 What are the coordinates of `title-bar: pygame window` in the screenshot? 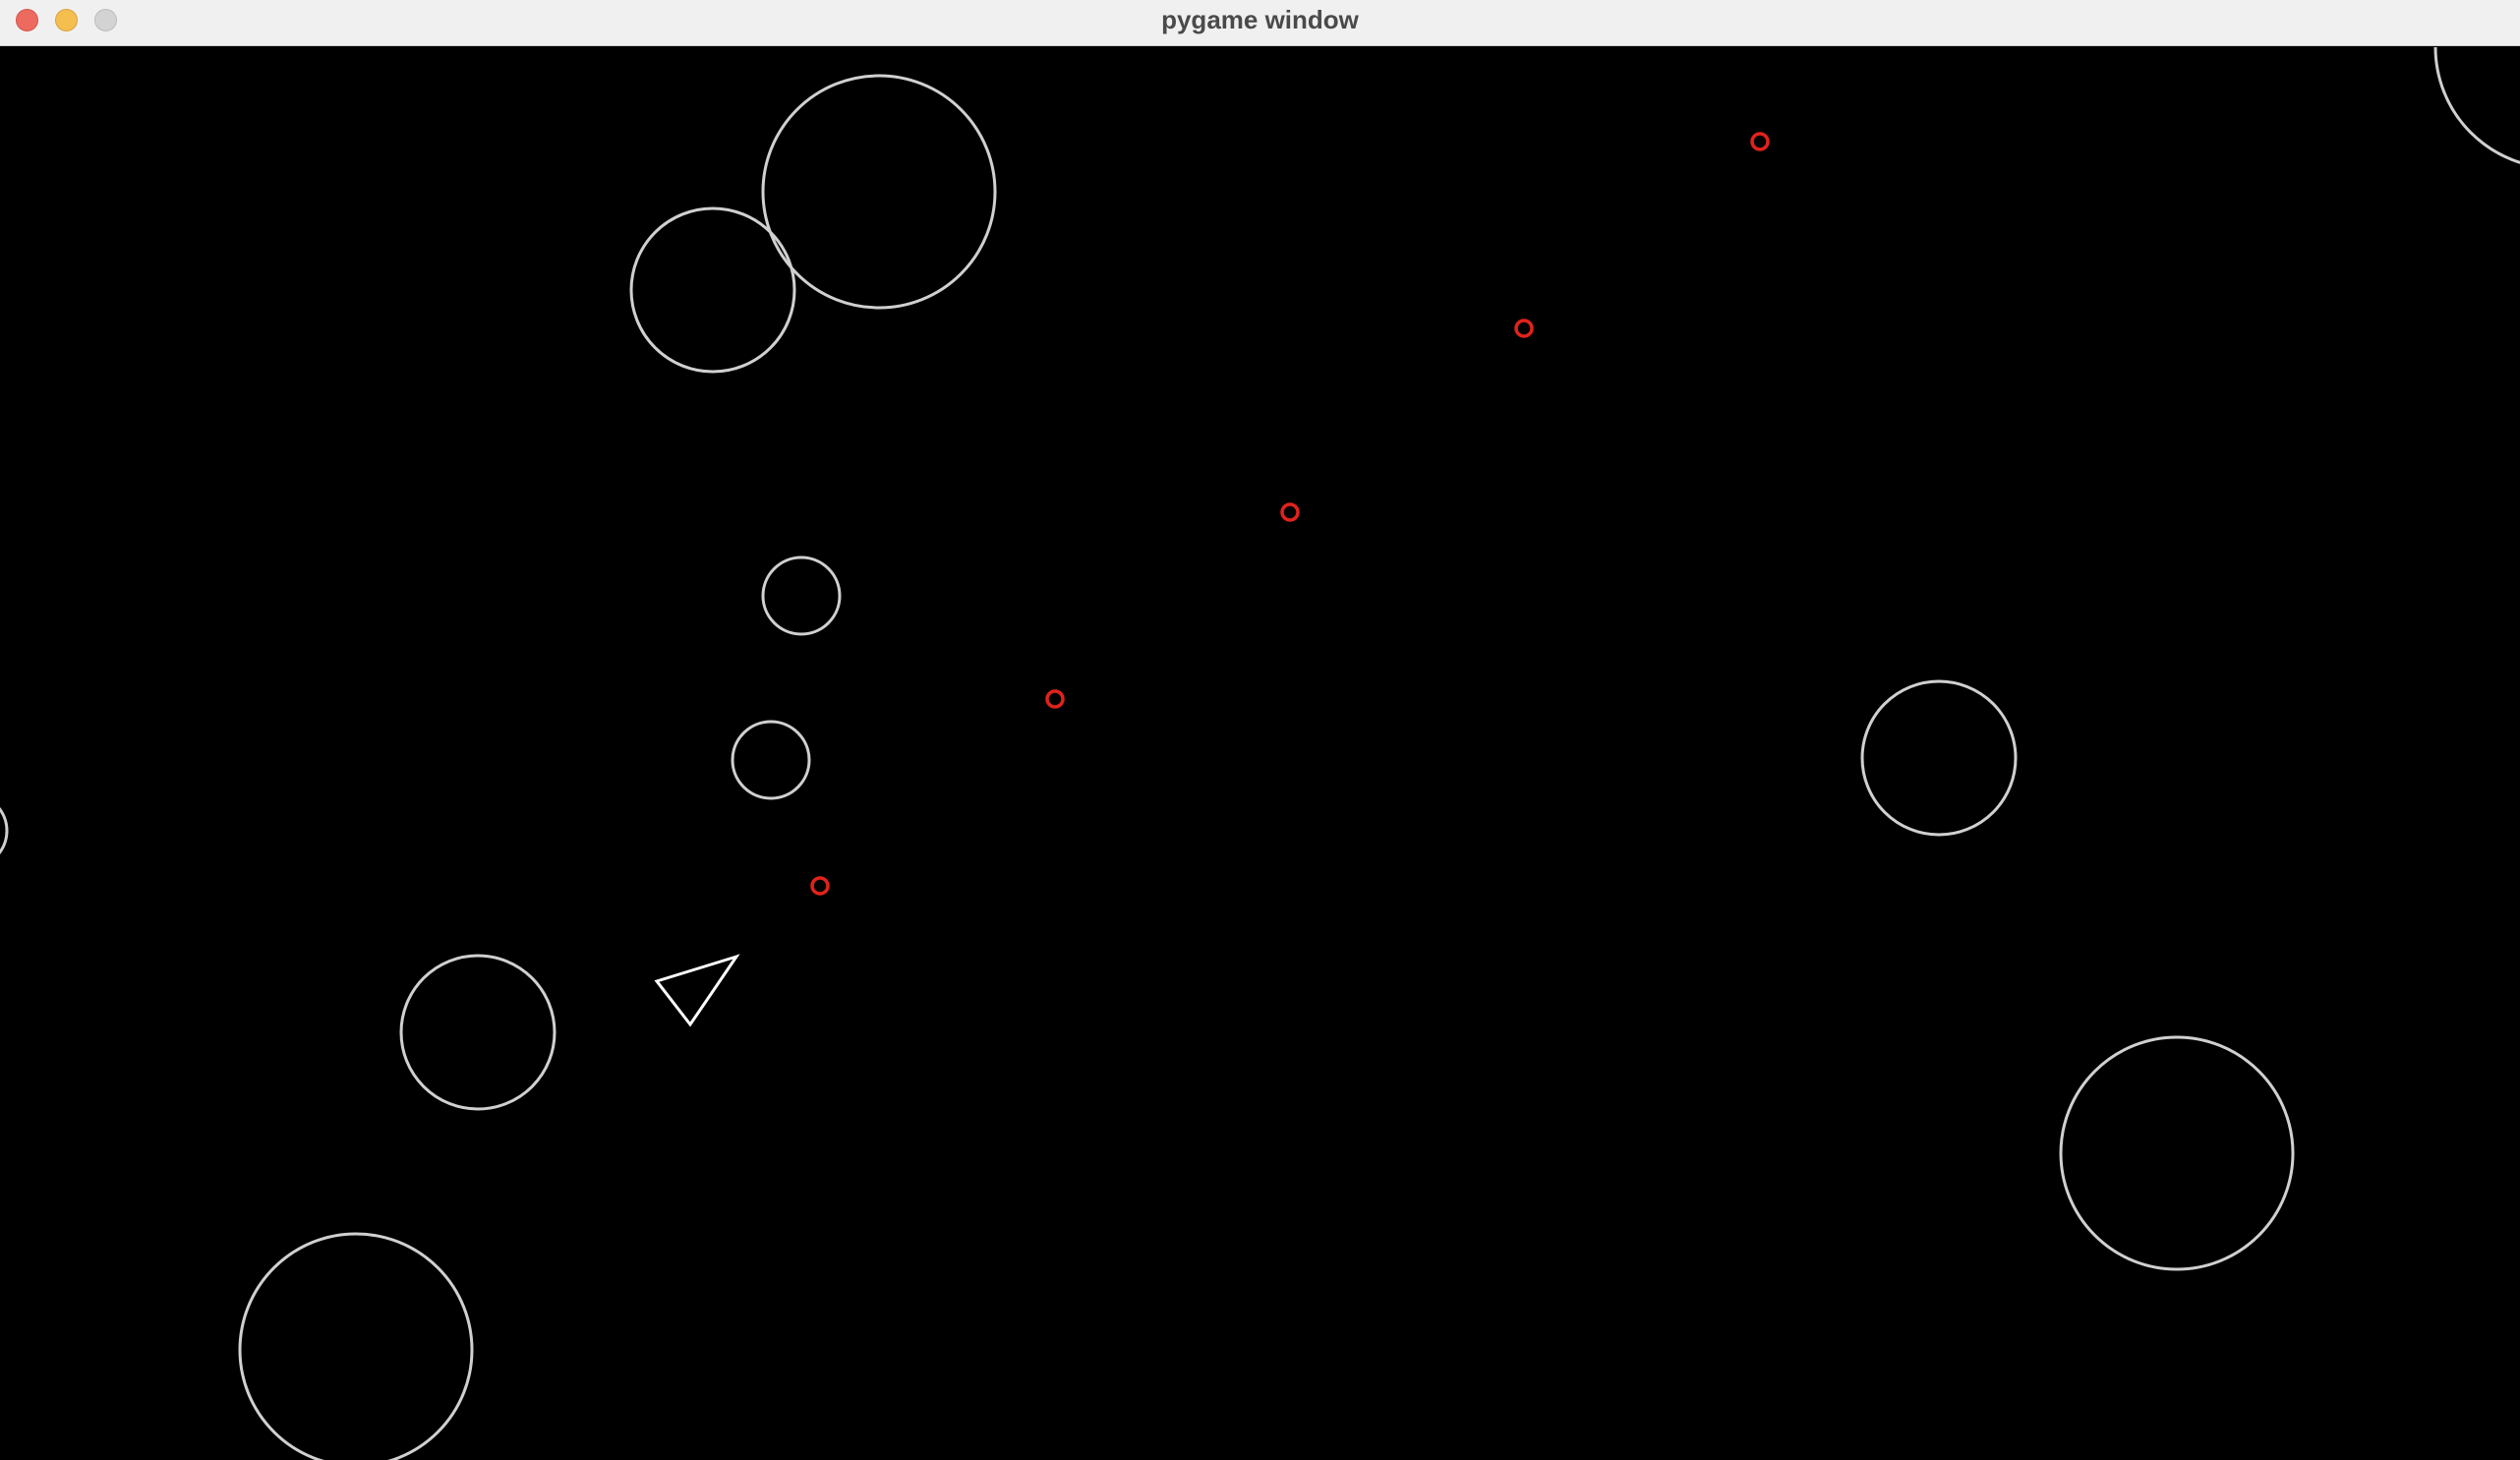 It's located at (1260, 23).